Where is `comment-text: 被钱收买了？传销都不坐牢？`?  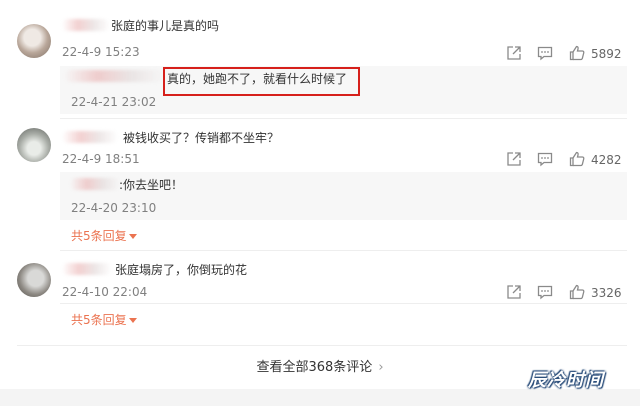 comment-text: 被钱收买了？传销都不坐牢？ is located at coordinates (201, 138).